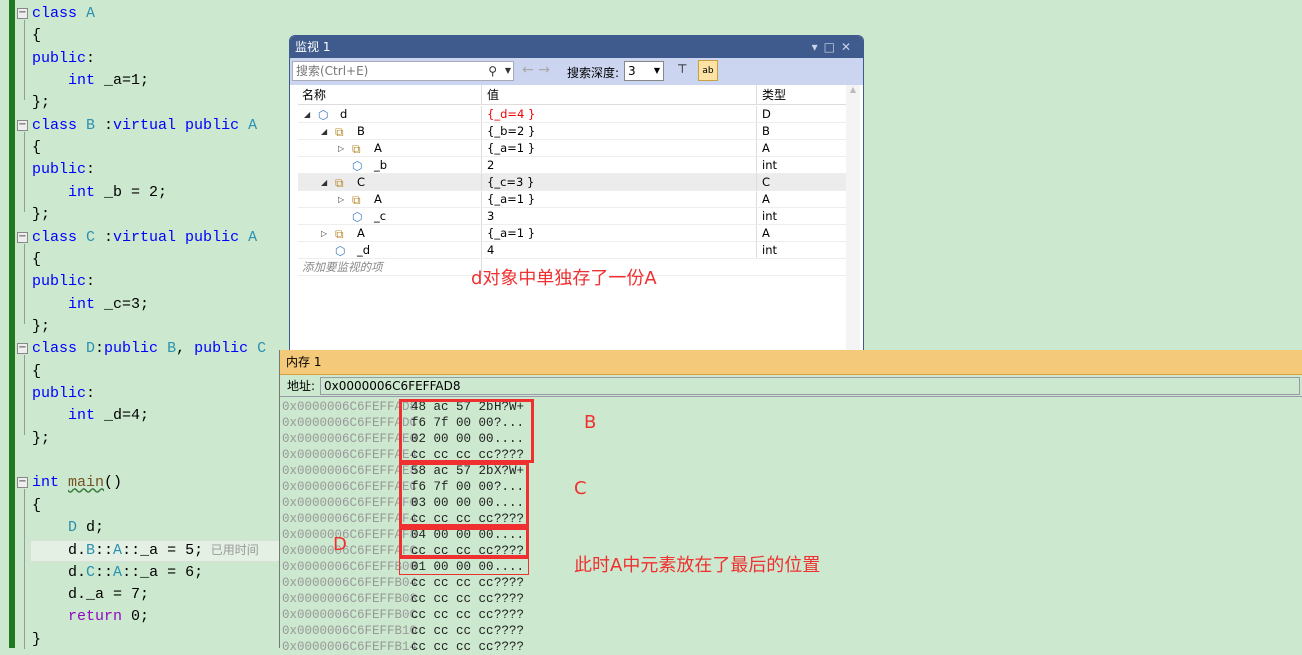  I want to click on memory-row: 0x0000006C6FEFFB08 cc cc cc cc????, so click(403, 599).